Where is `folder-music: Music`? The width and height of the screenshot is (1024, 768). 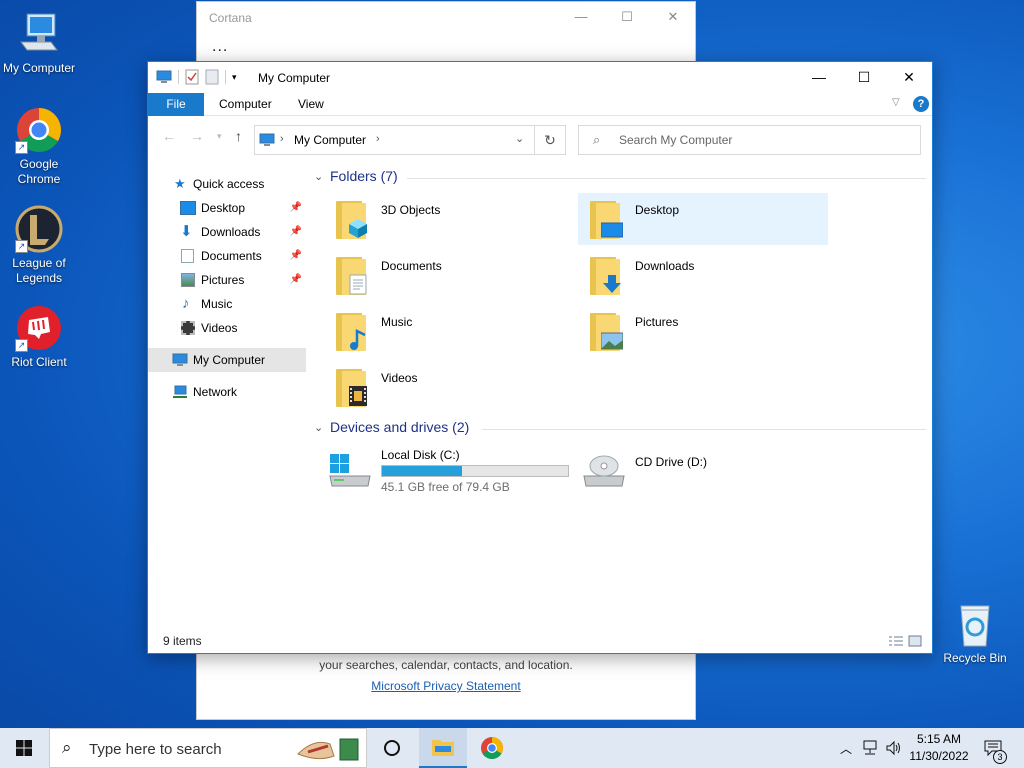 folder-music: Music is located at coordinates (449, 331).